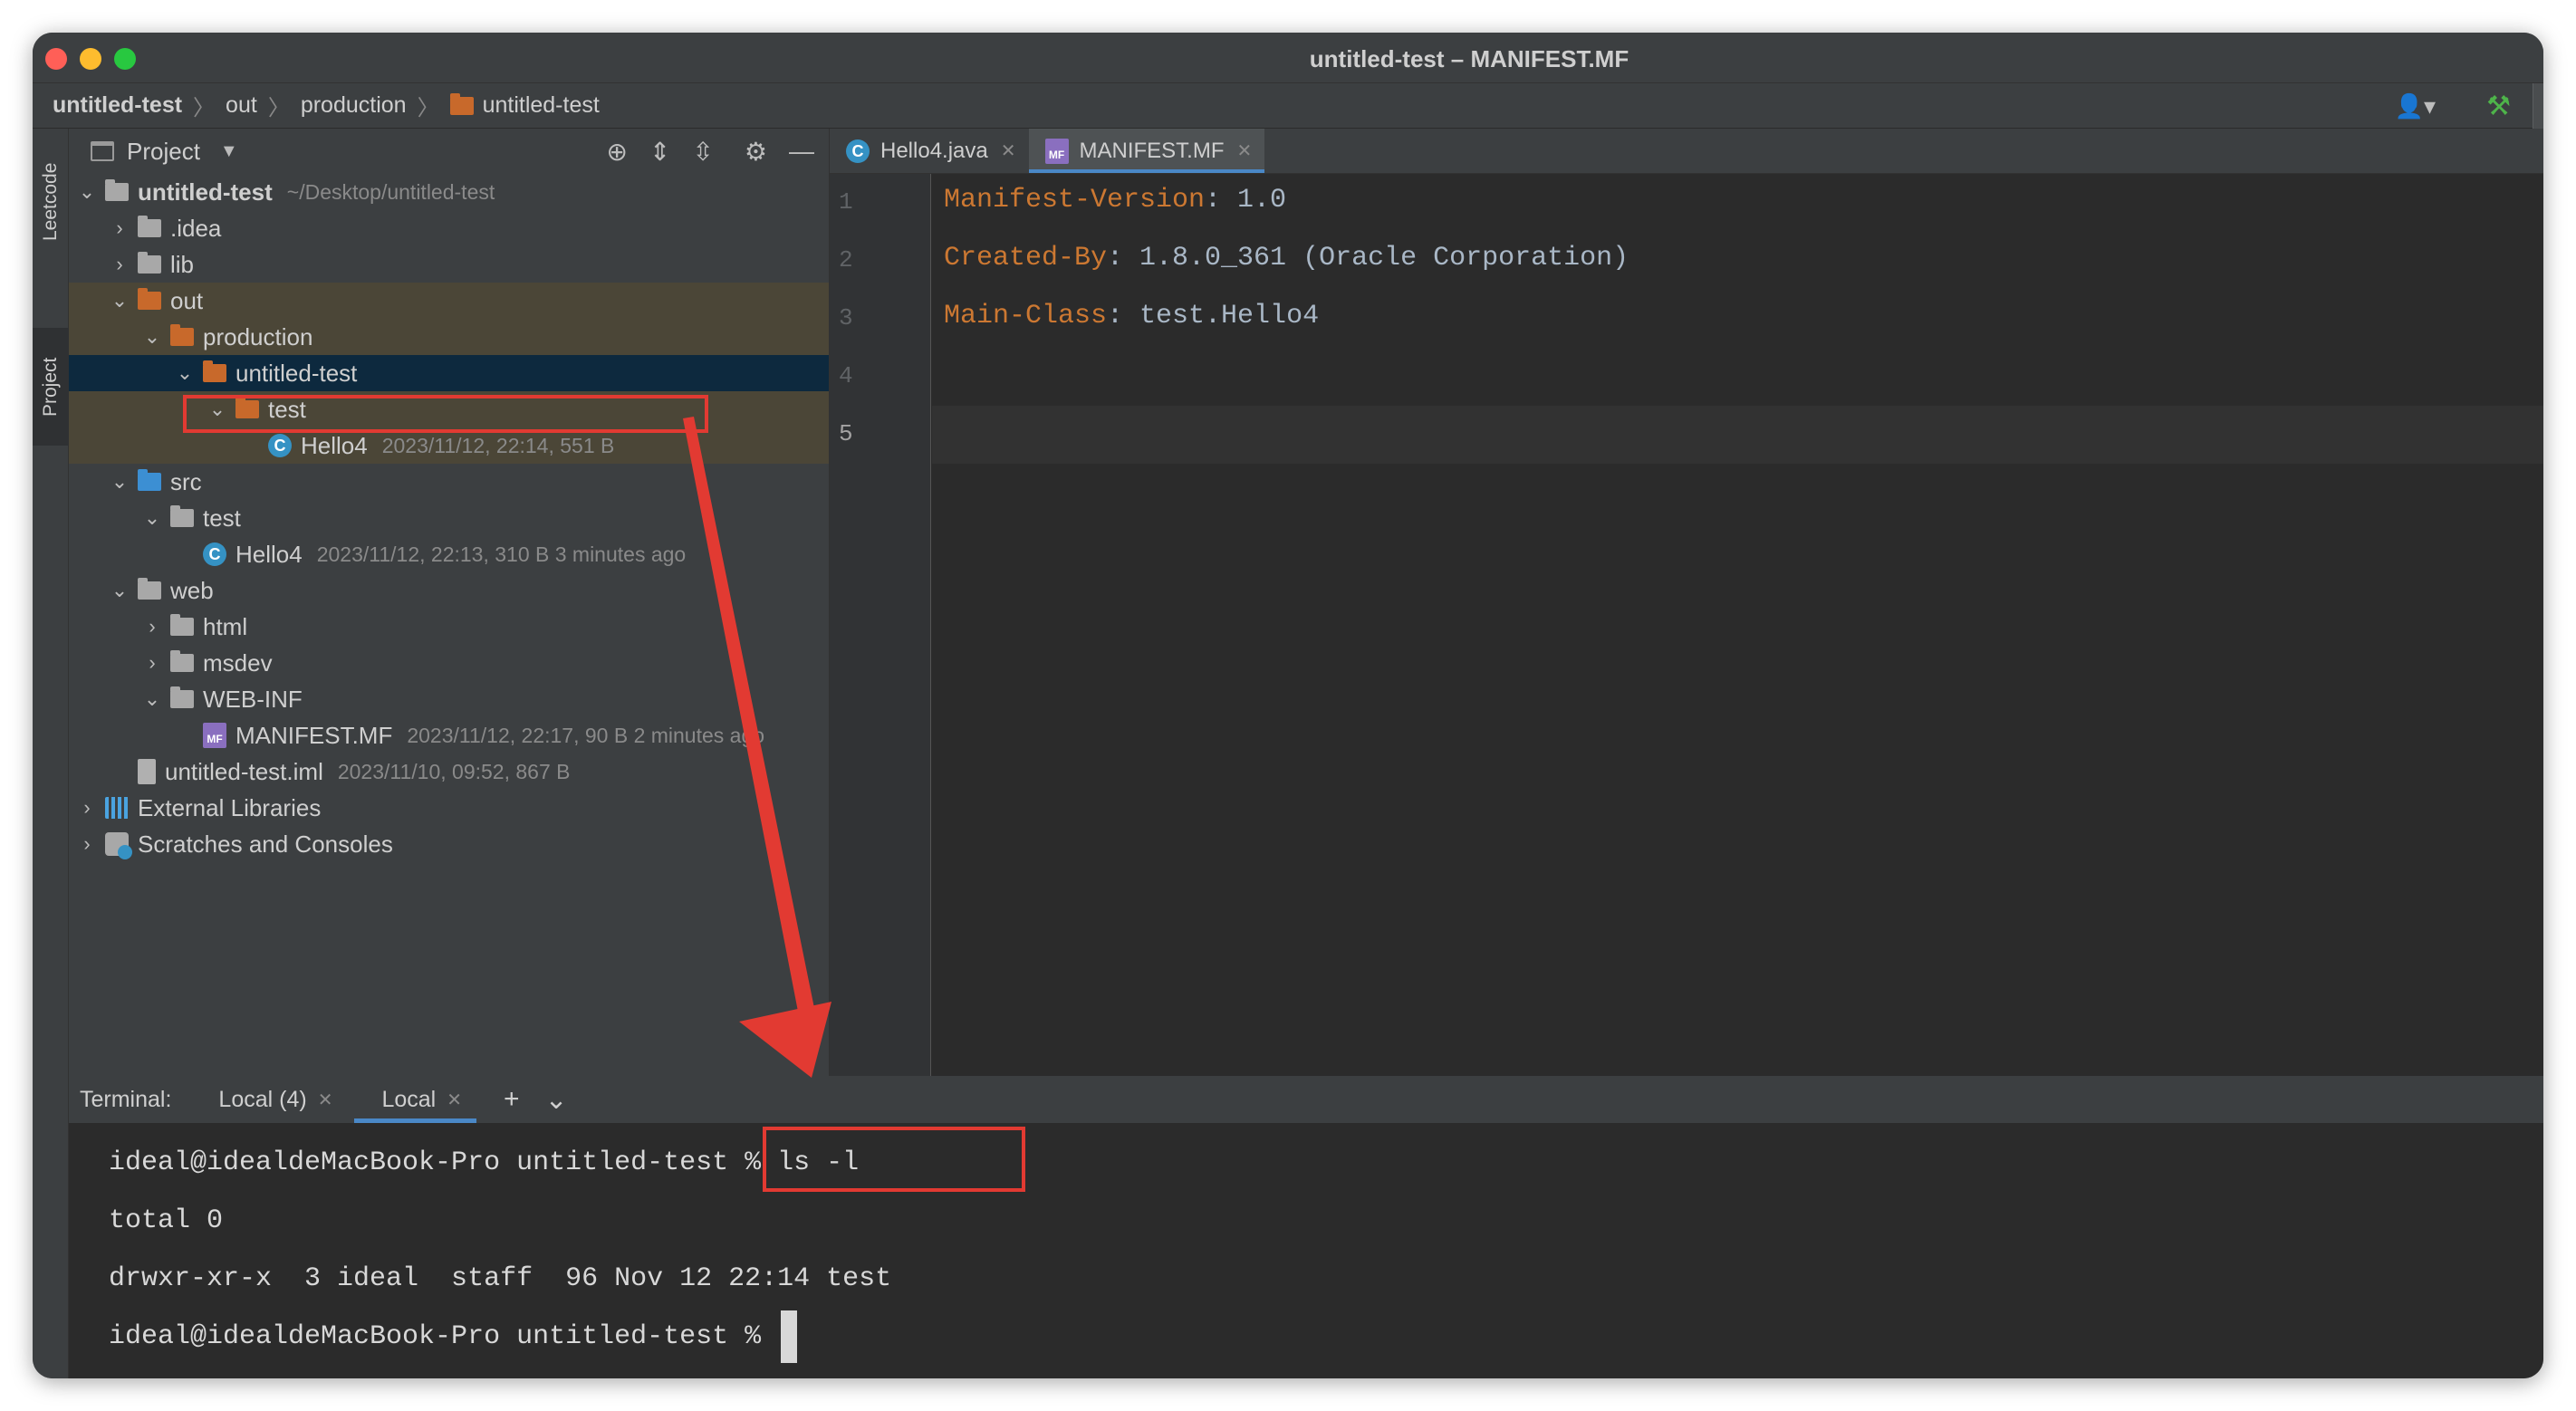  Describe the element at coordinates (449, 591) in the screenshot. I see `tree-node: ⌄ web` at that location.